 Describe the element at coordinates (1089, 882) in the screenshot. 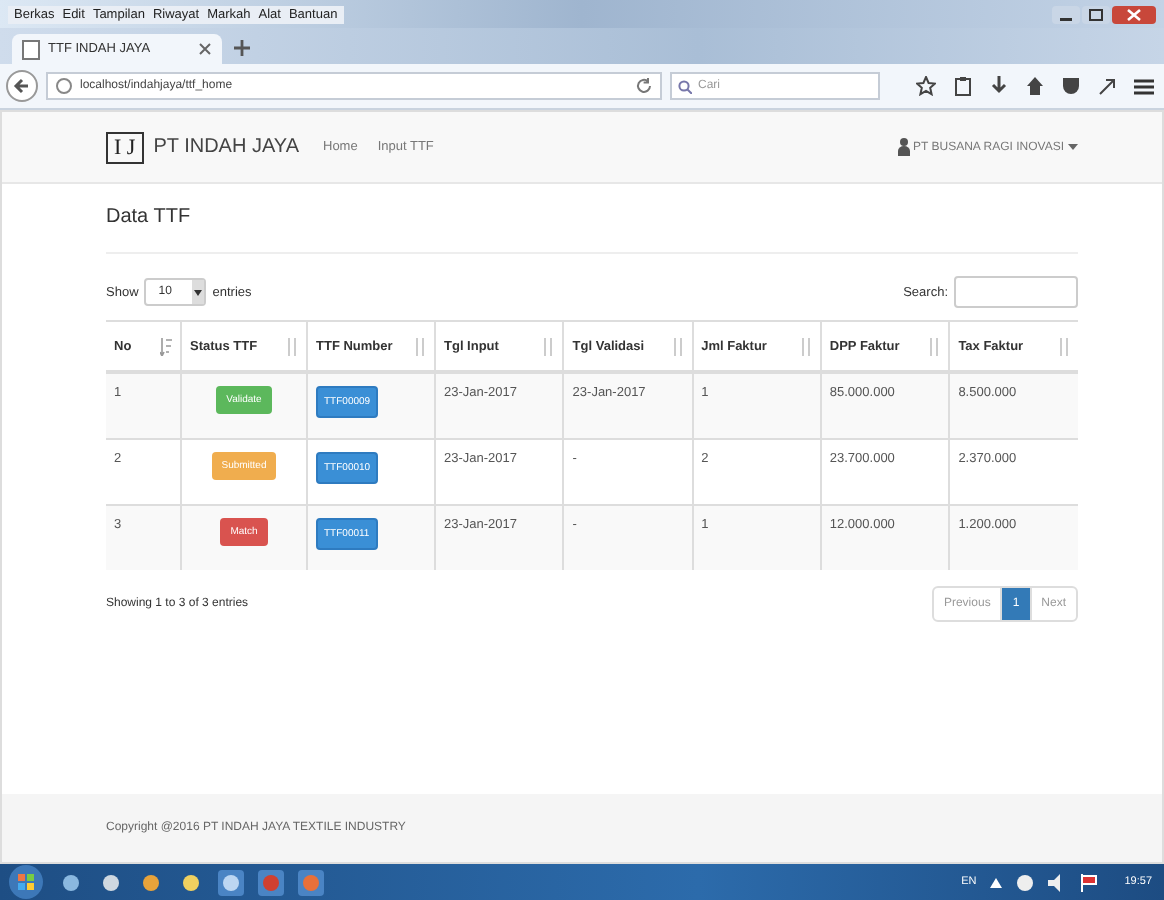

I see `flag-icon` at that location.